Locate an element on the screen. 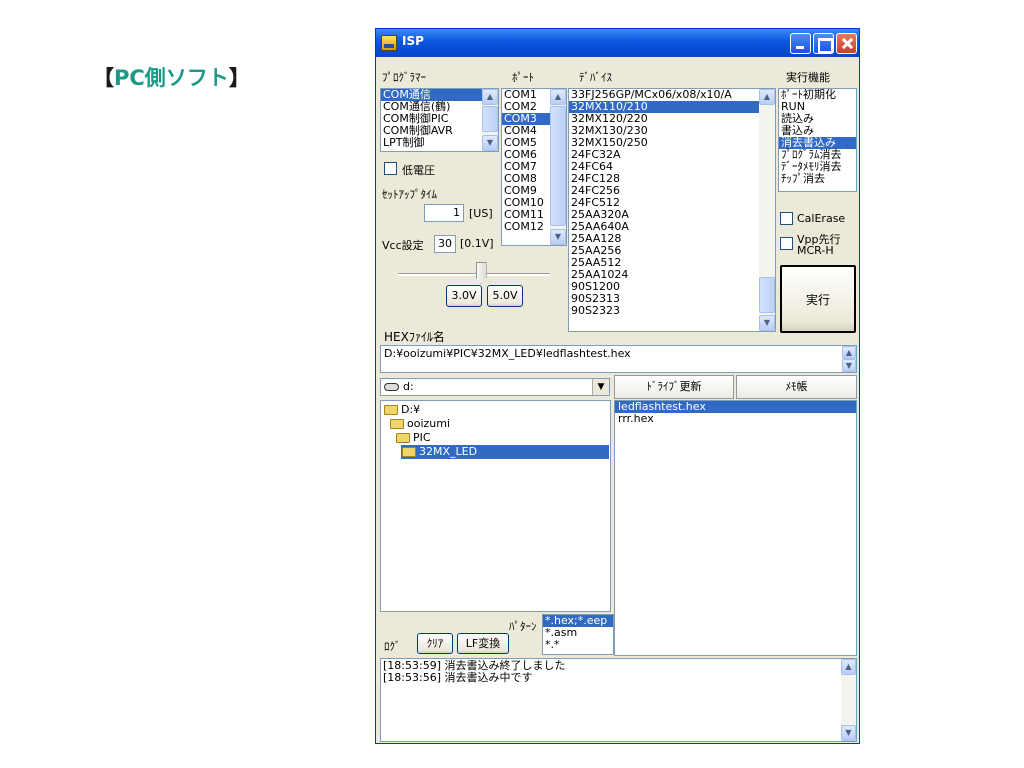 This screenshot has width=1024, height=768. functions-label: 実行機能 is located at coordinates (808, 77).